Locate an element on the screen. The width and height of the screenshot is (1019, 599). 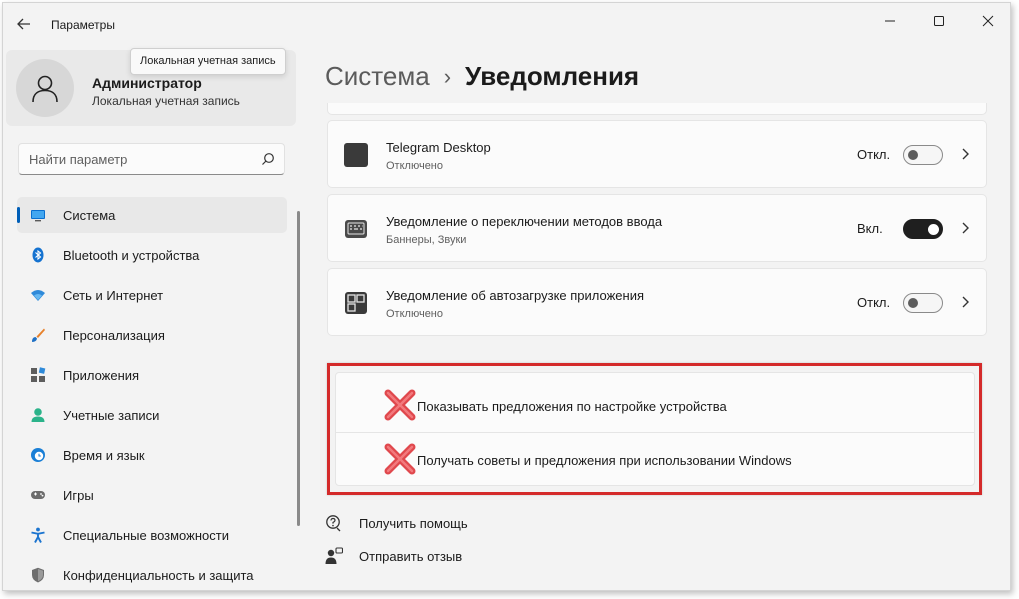
get-help-link: Получить помощь is located at coordinates (396, 523).